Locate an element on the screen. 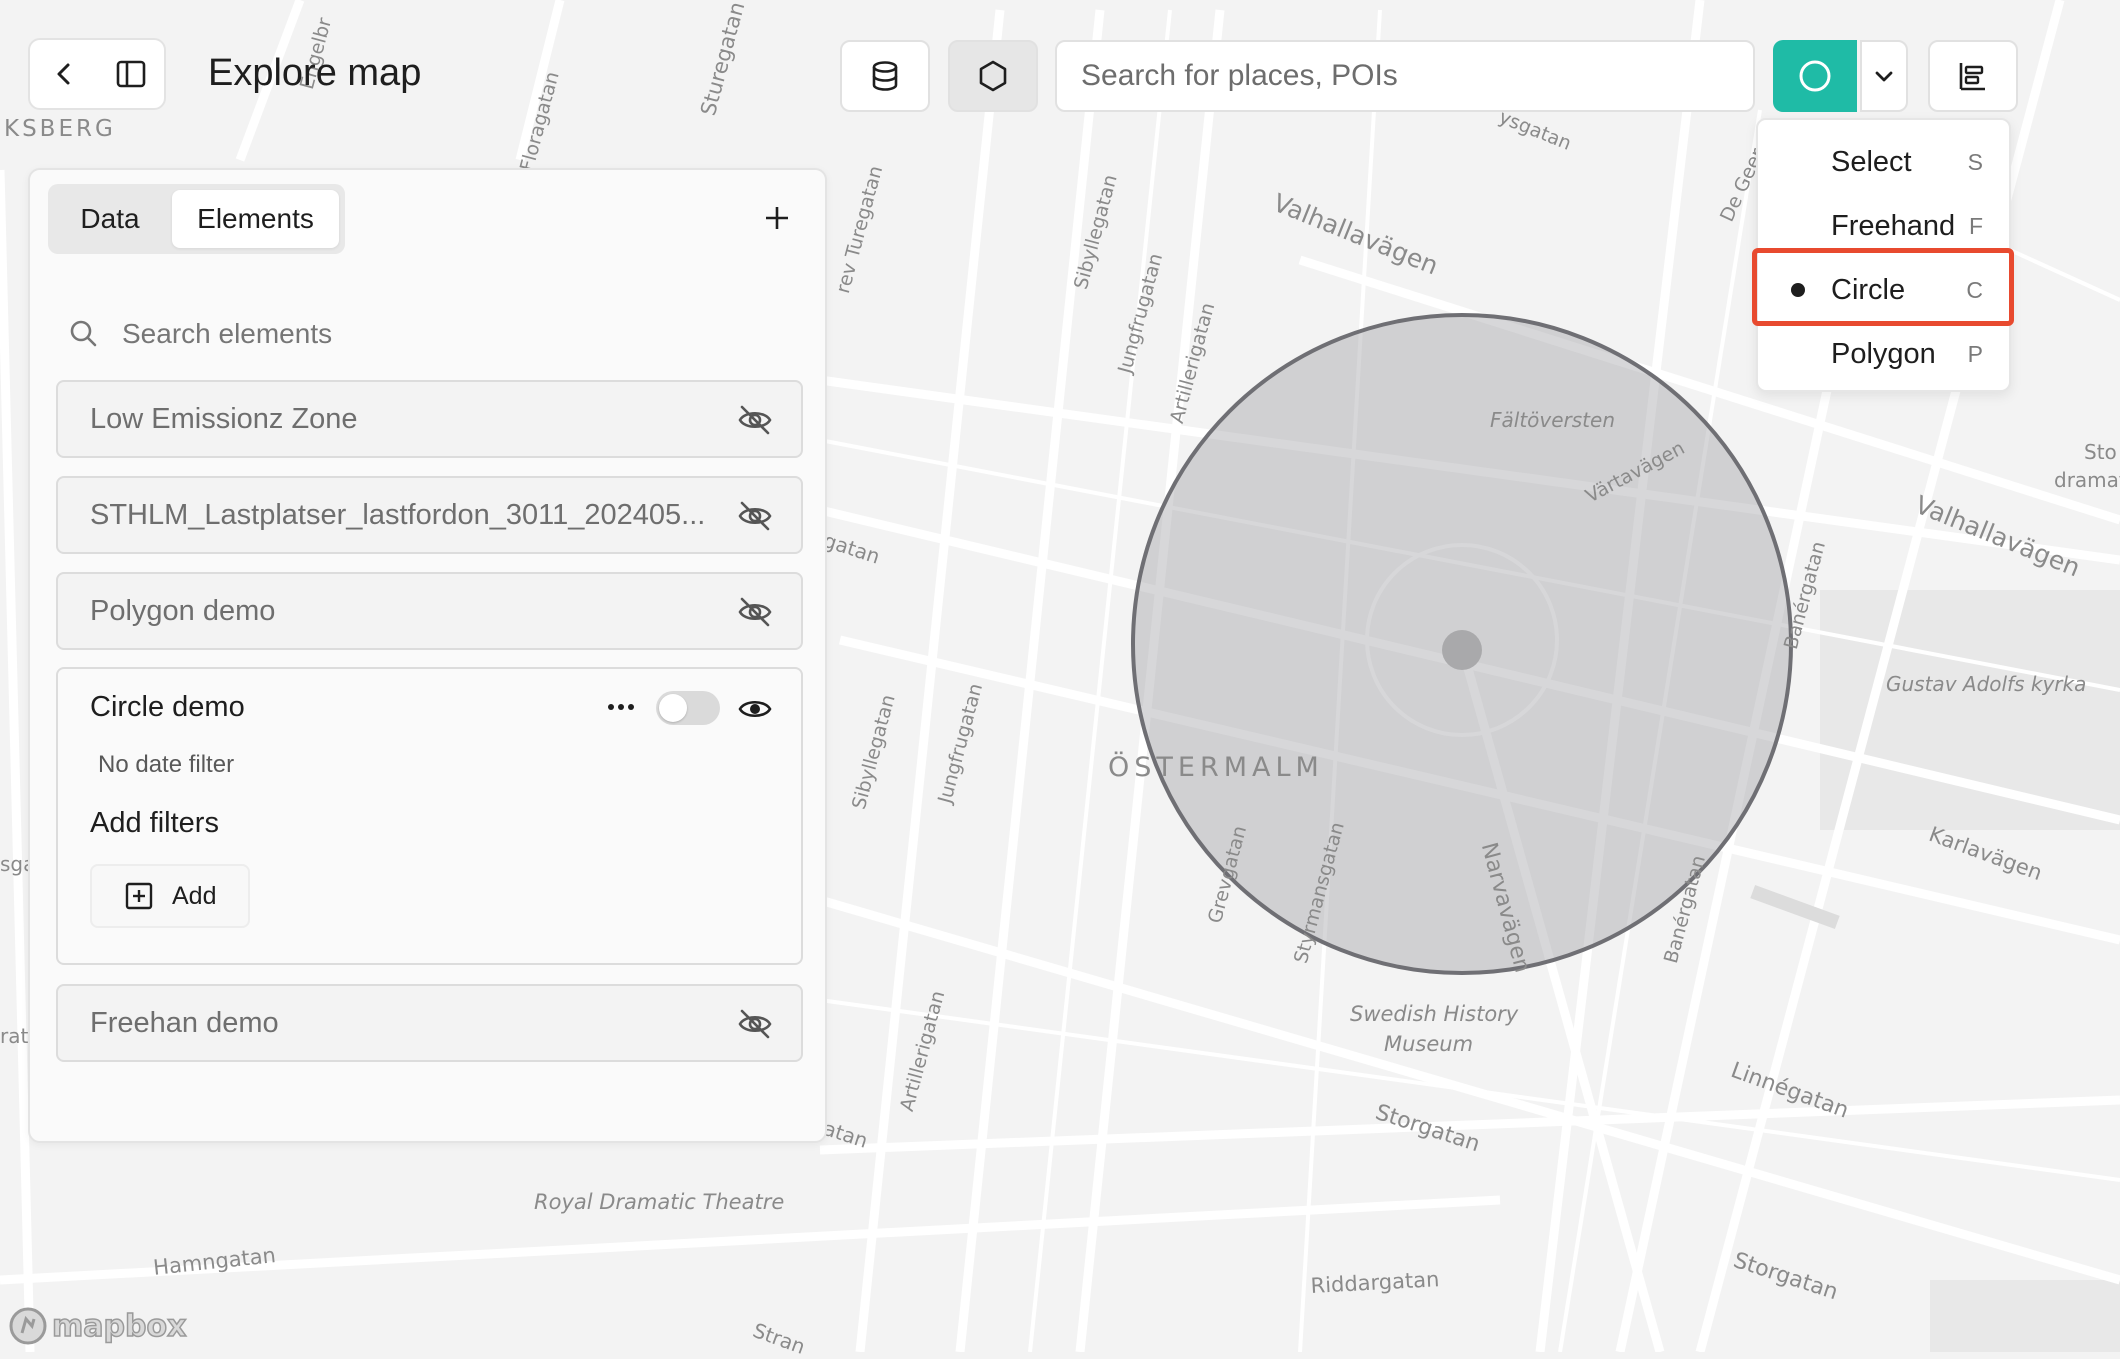 The width and height of the screenshot is (2120, 1359). menu-item-polygon: Polygon P is located at coordinates (1883, 354).